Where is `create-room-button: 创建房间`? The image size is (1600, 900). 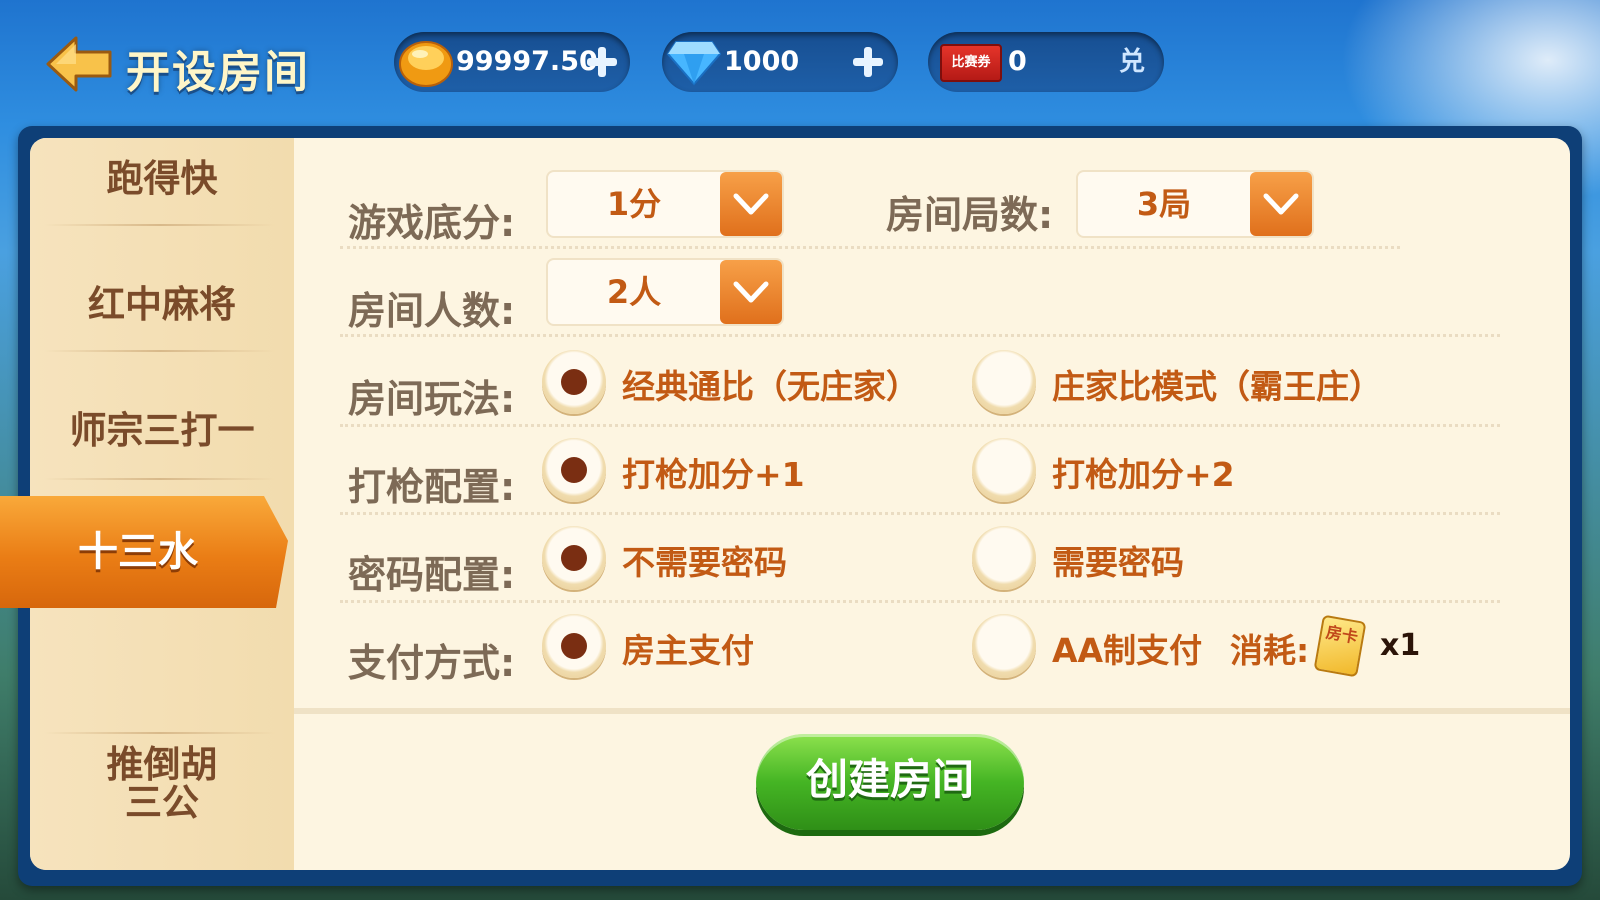
create-room-button: 创建房间 is located at coordinates (890, 782).